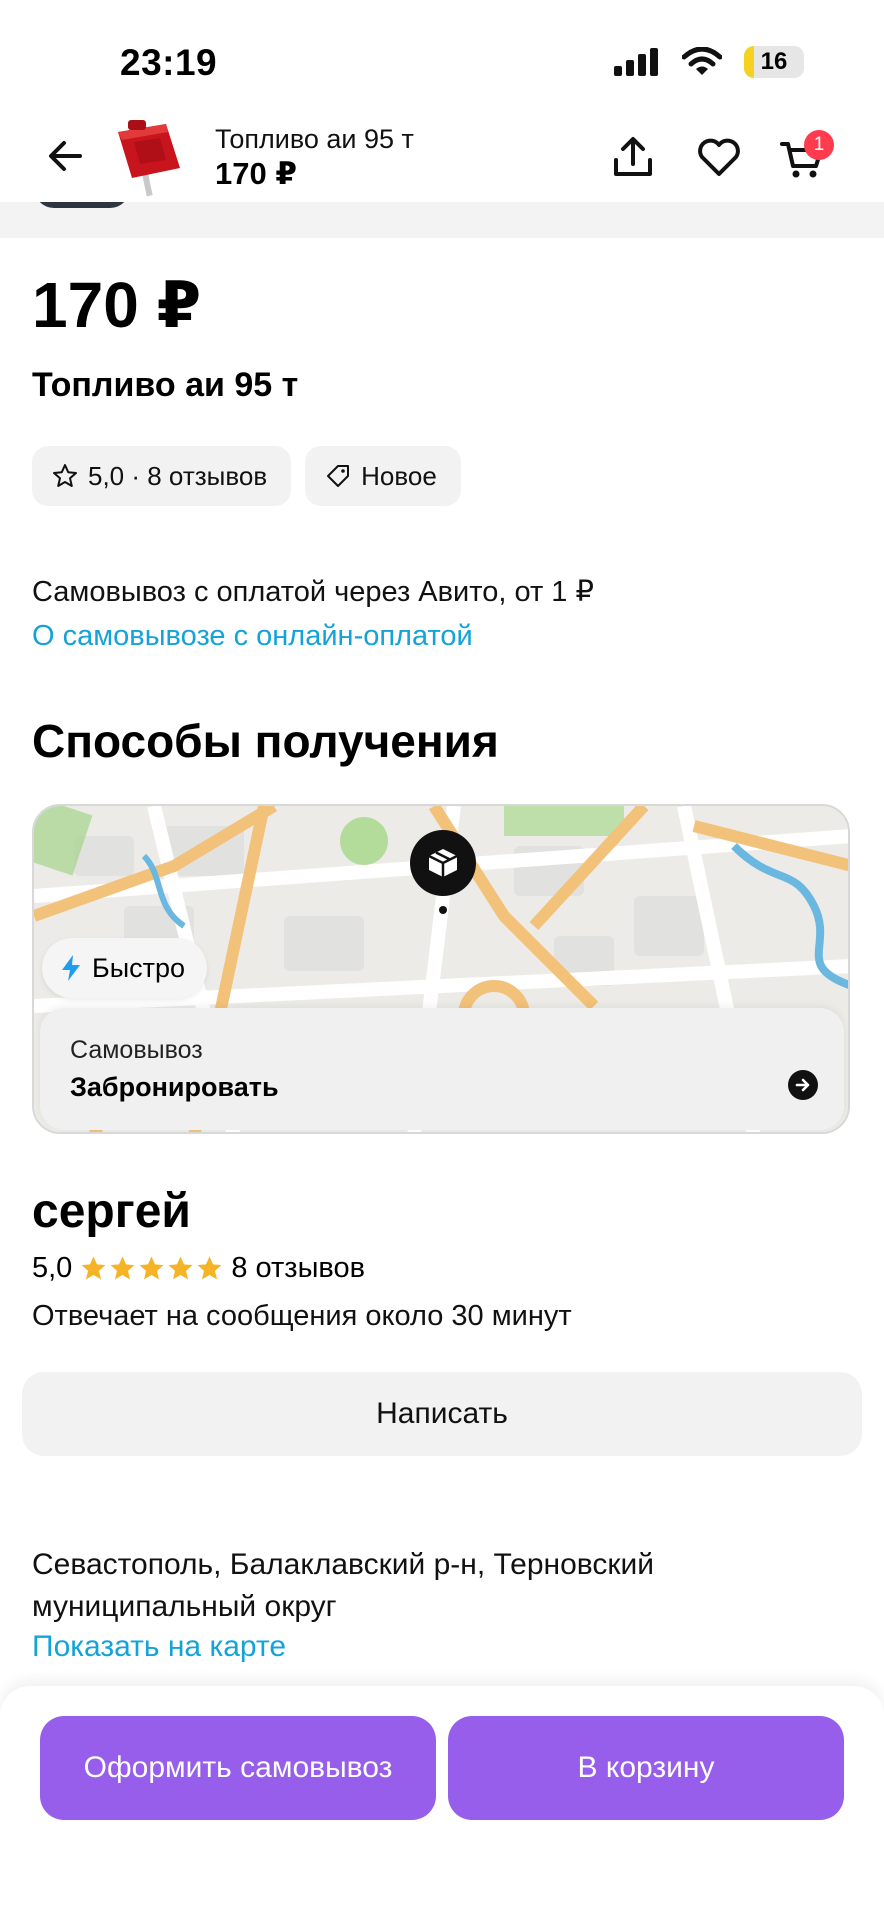 This screenshot has width=884, height=1920. Describe the element at coordinates (442, 60) in the screenshot. I see `status-bar: 23:19 16` at that location.